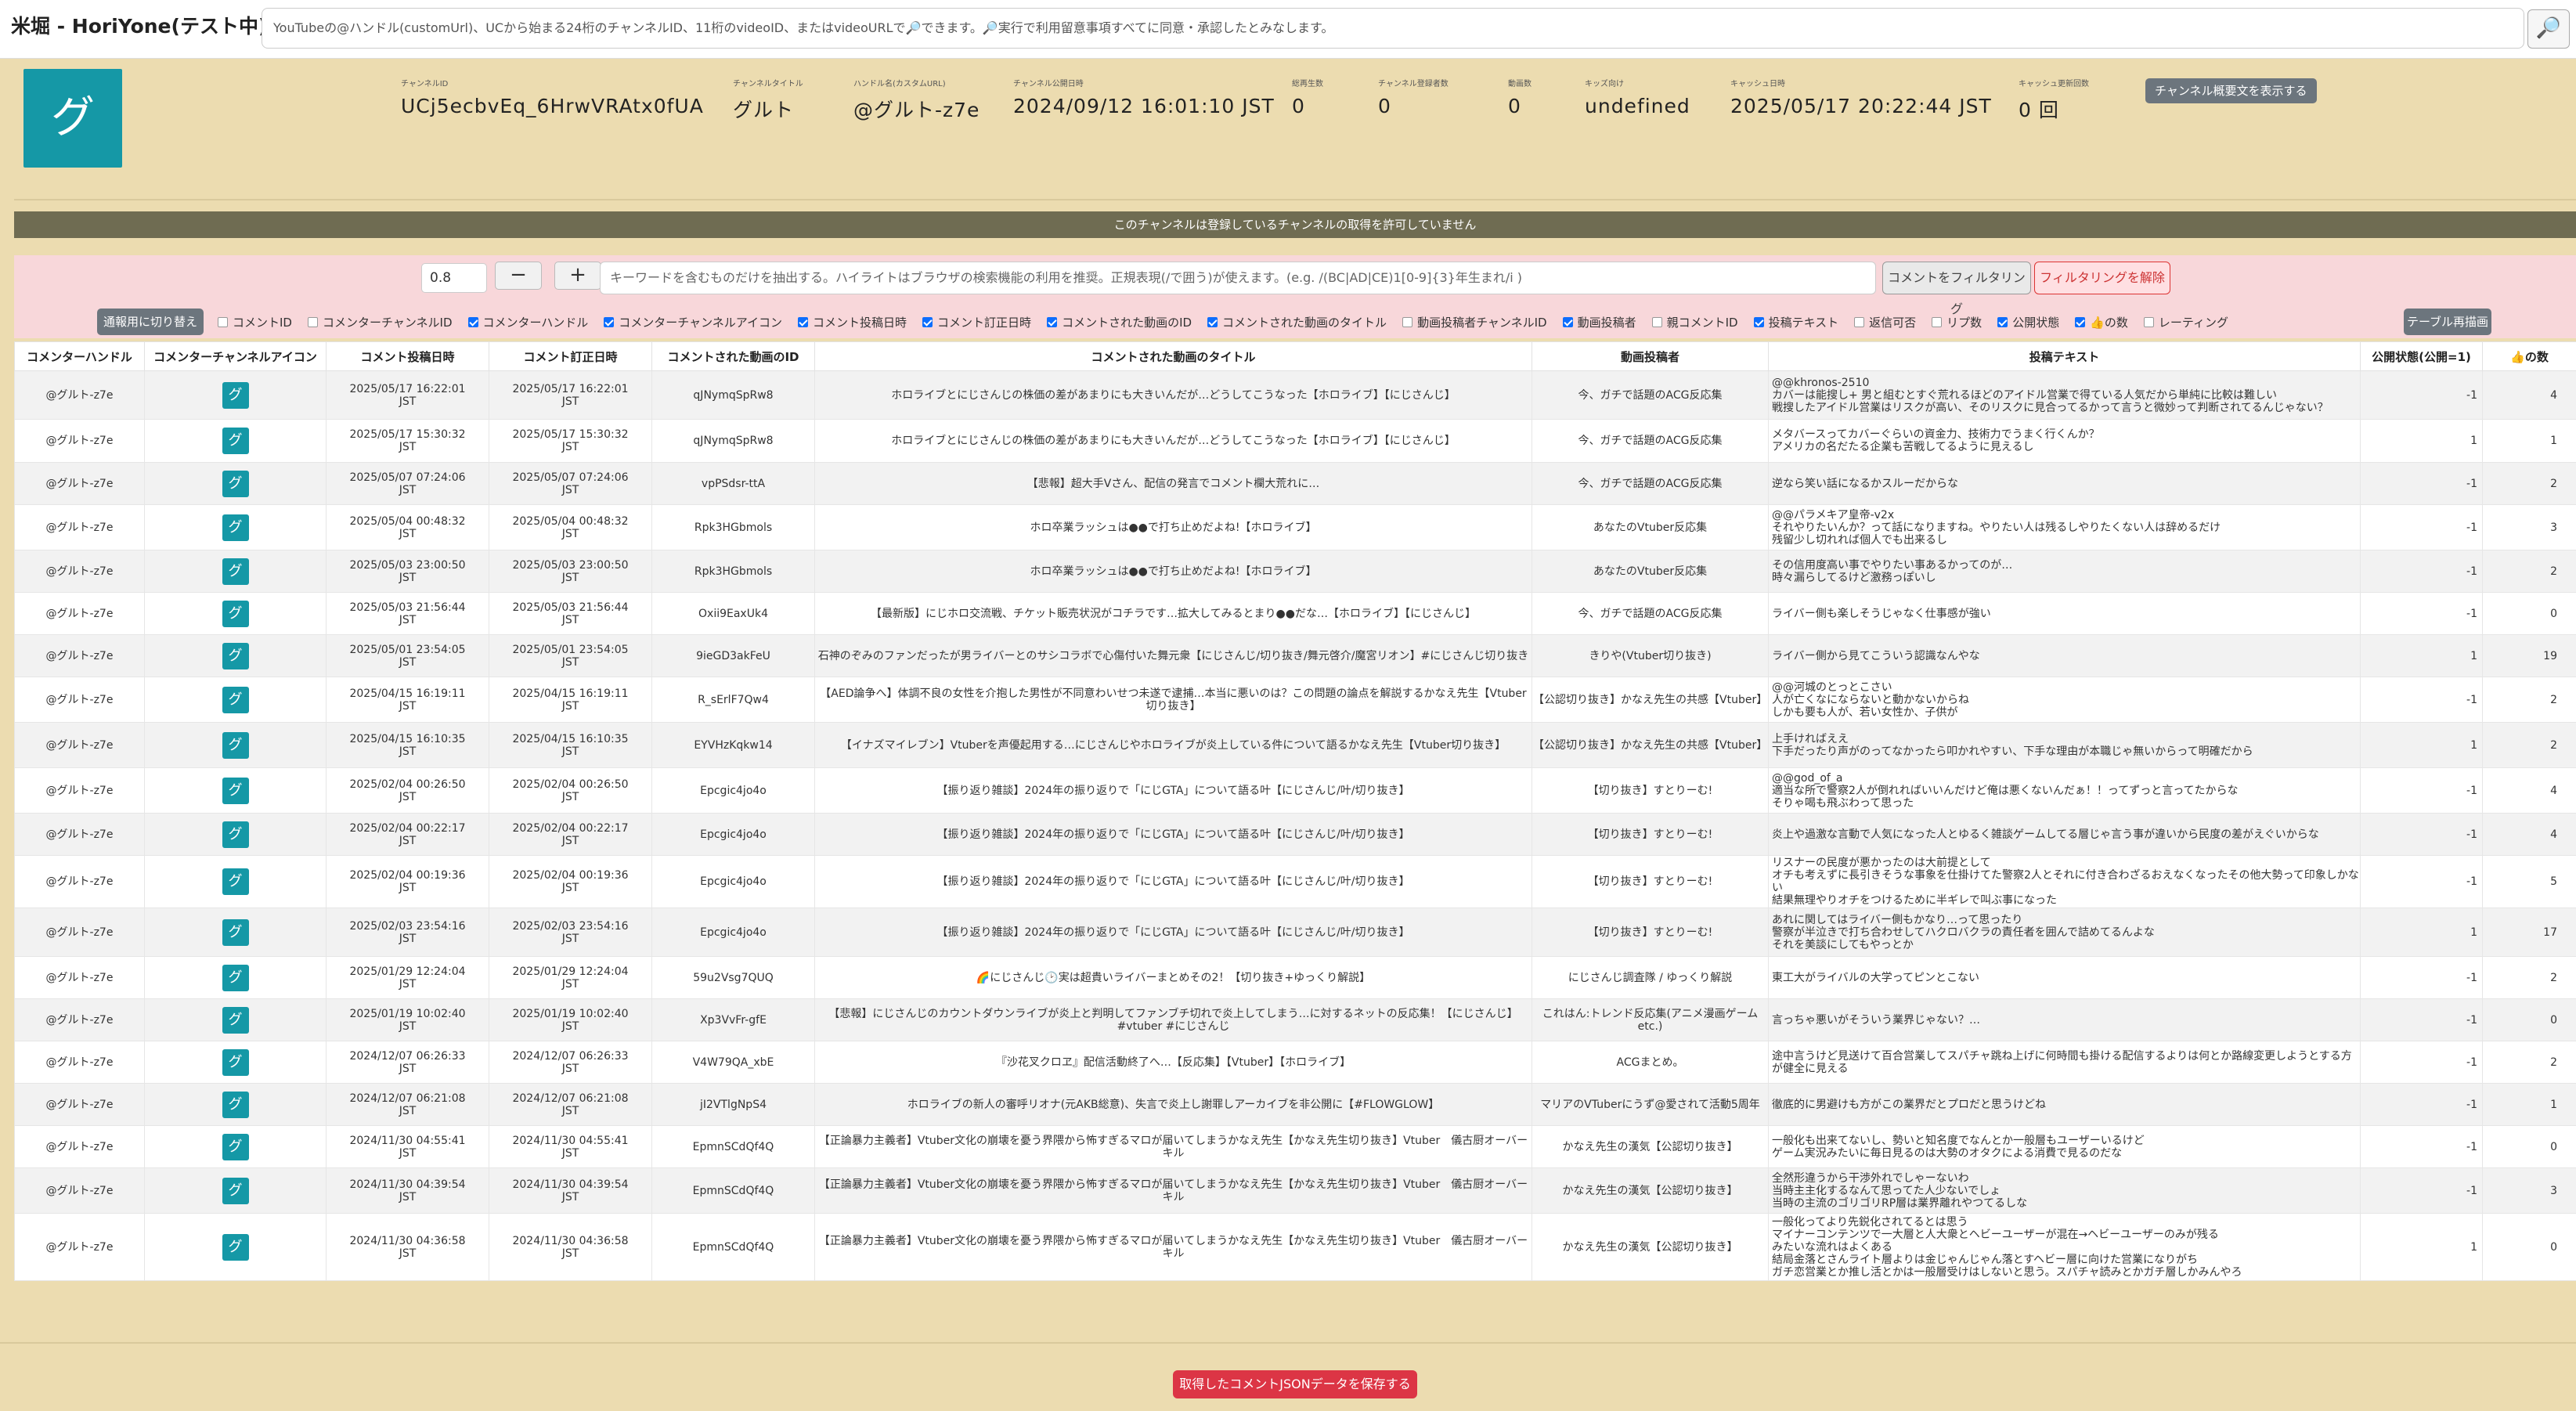 The width and height of the screenshot is (2576, 1411). What do you see at coordinates (235, 356) in the screenshot?
I see `column-header: コメンターチャンネルアイコン` at bounding box center [235, 356].